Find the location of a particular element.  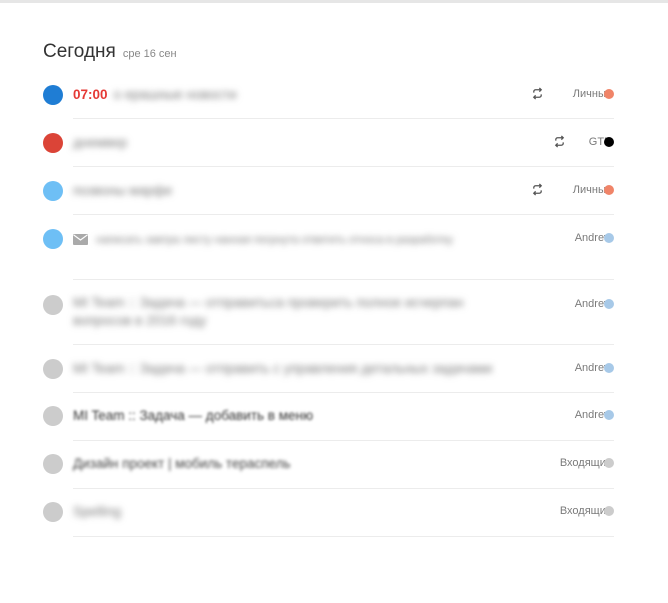

task-content: Дизайн проект | мобиль тераспель is located at coordinates (270, 464).